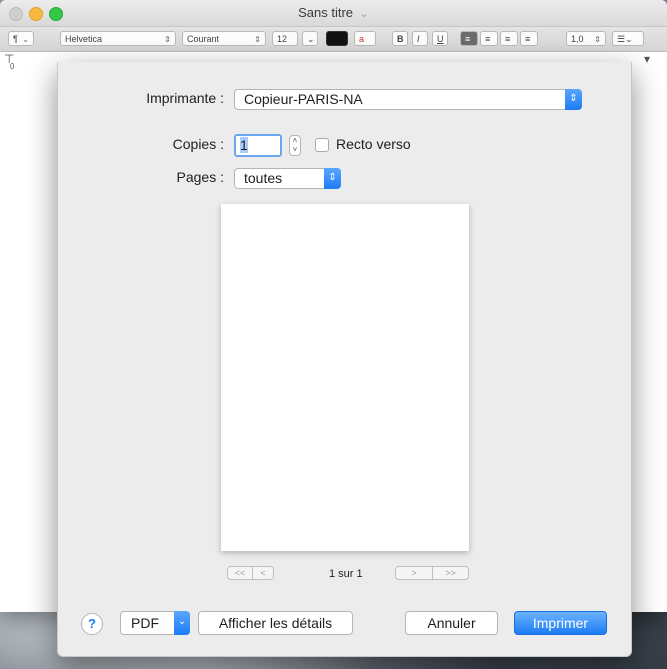 Image resolution: width=667 pixels, height=669 pixels. I want to click on chevron-up-icon: ˄, so click(295, 140).